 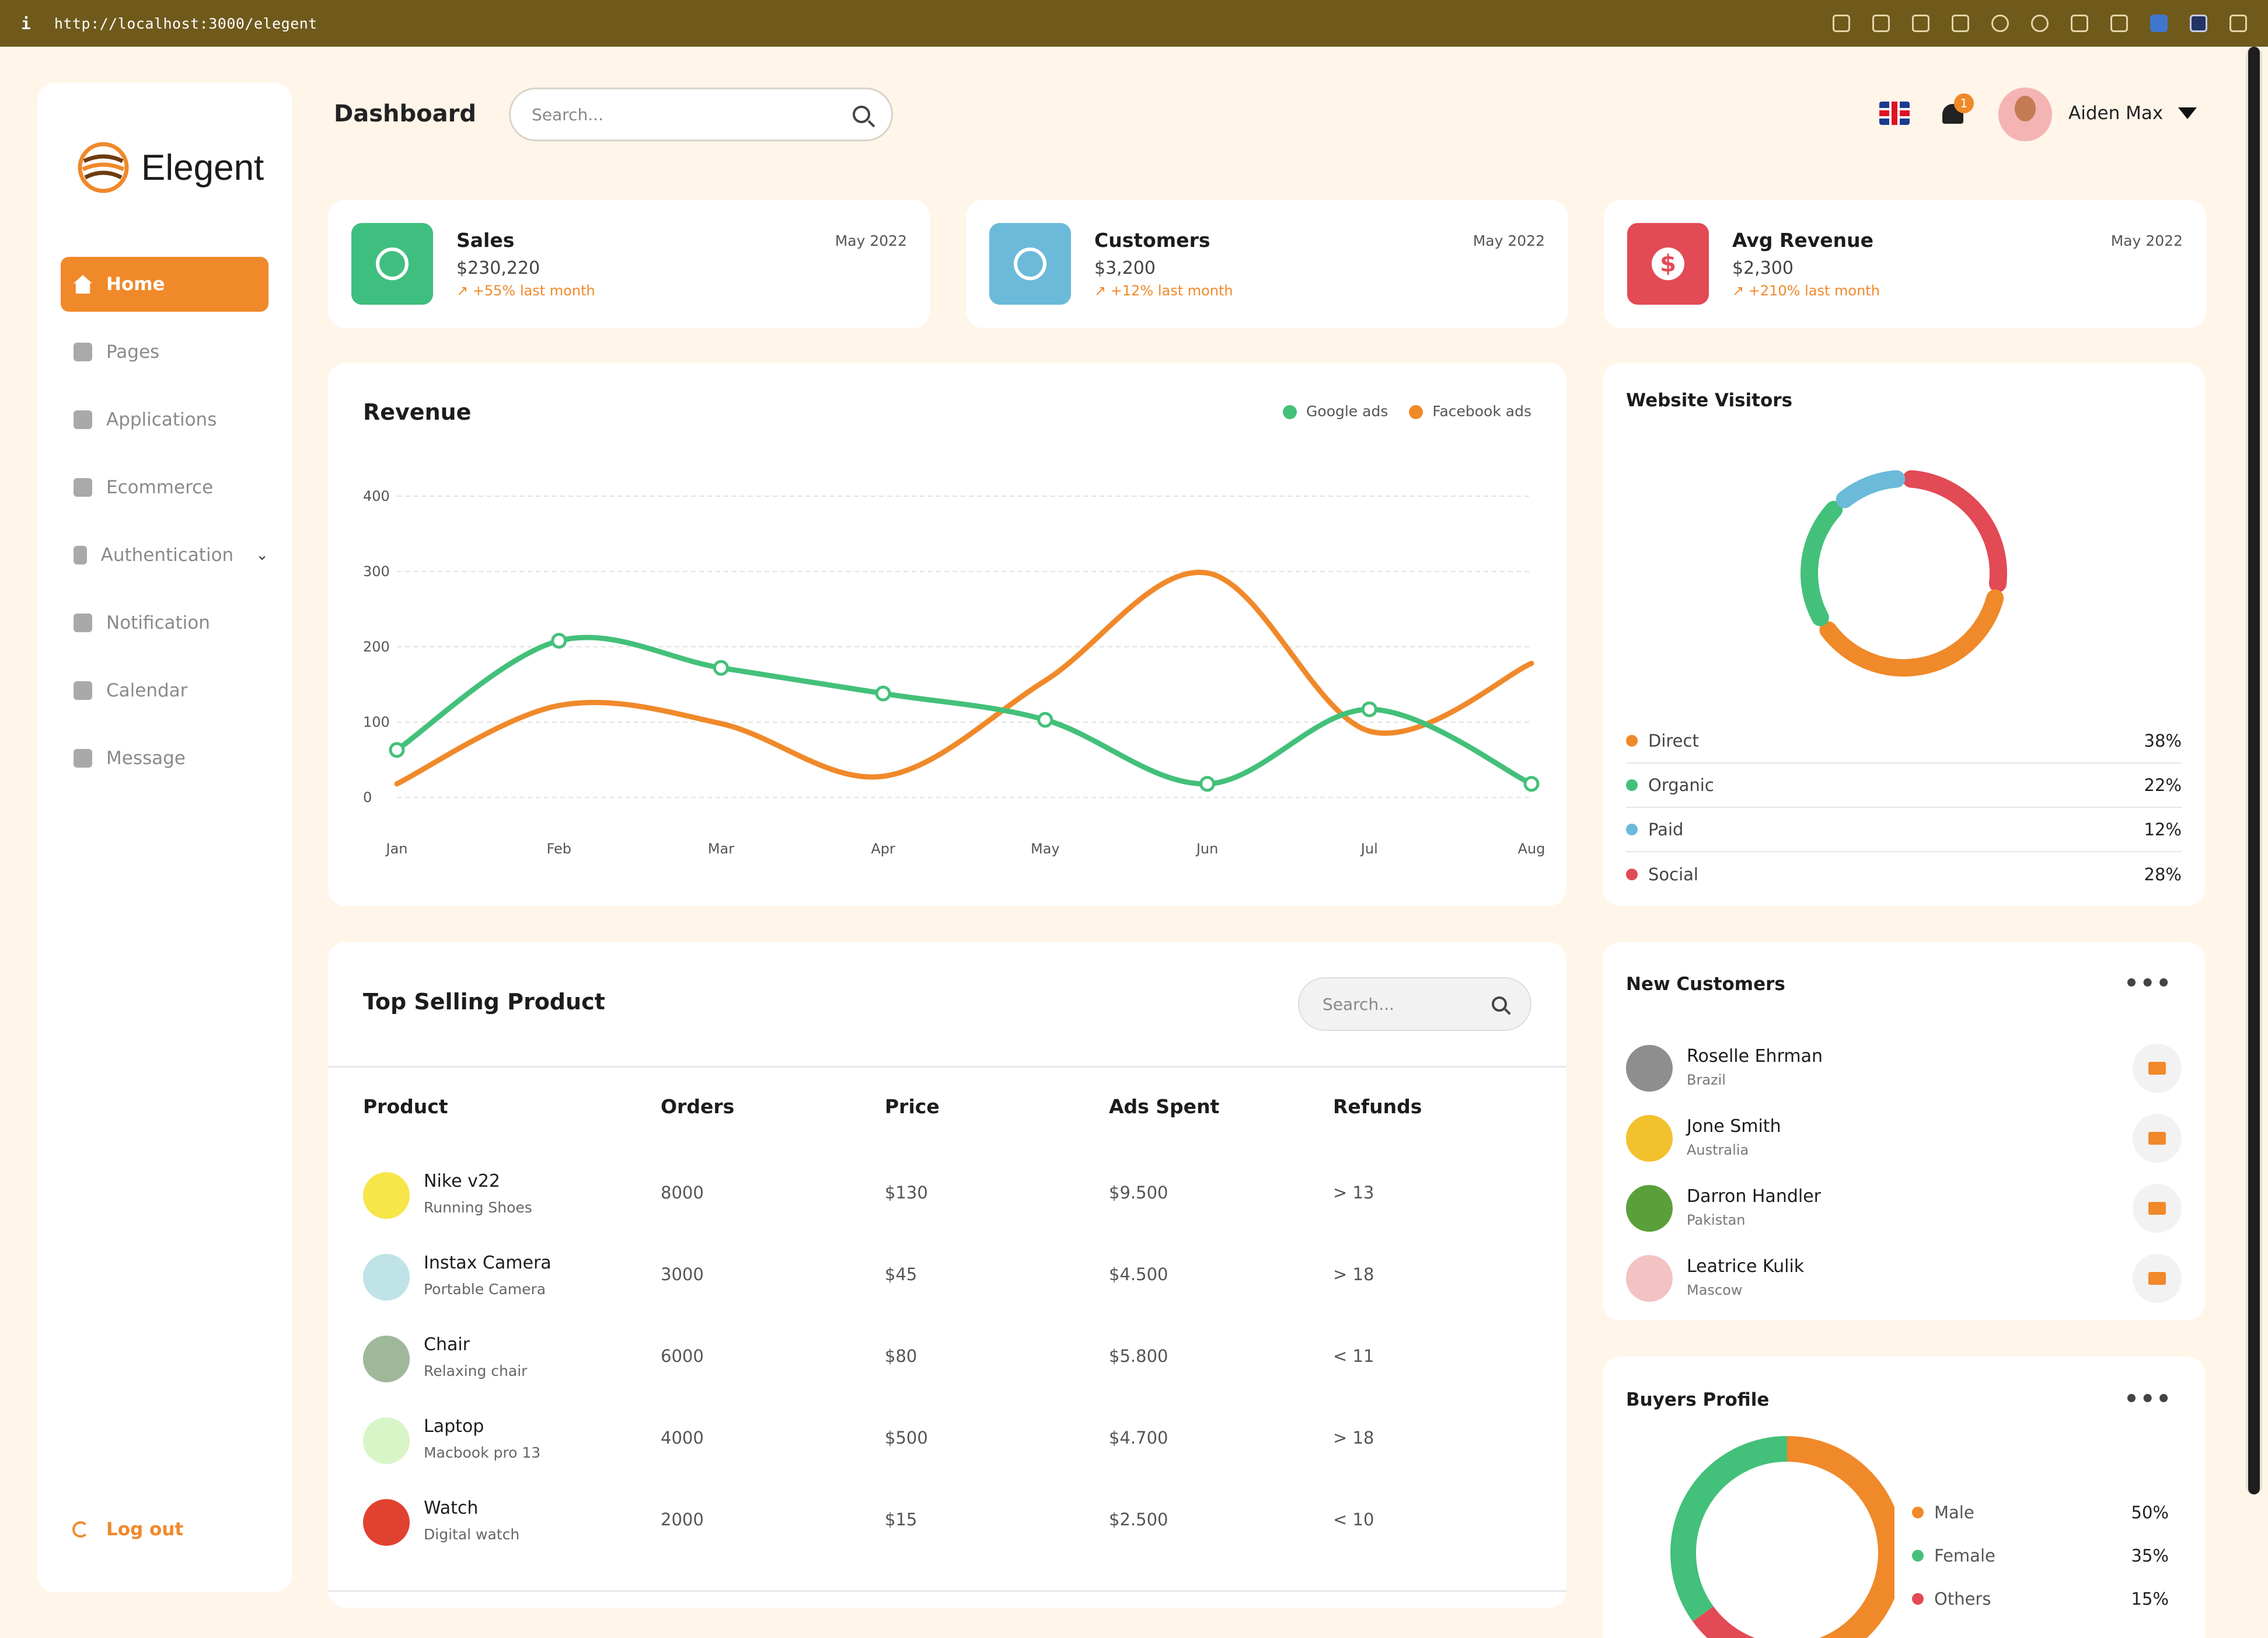 I want to click on brand-logo: Elegent, so click(x=170, y=167).